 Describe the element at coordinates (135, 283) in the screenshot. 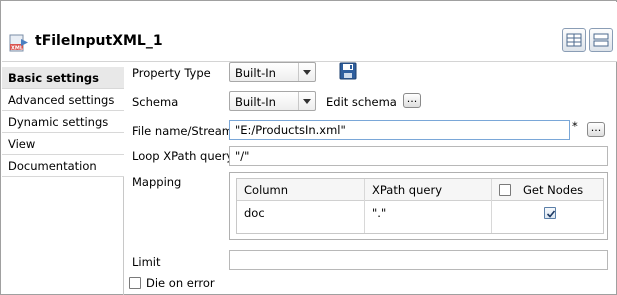

I see `die-on-error-checkbox` at that location.